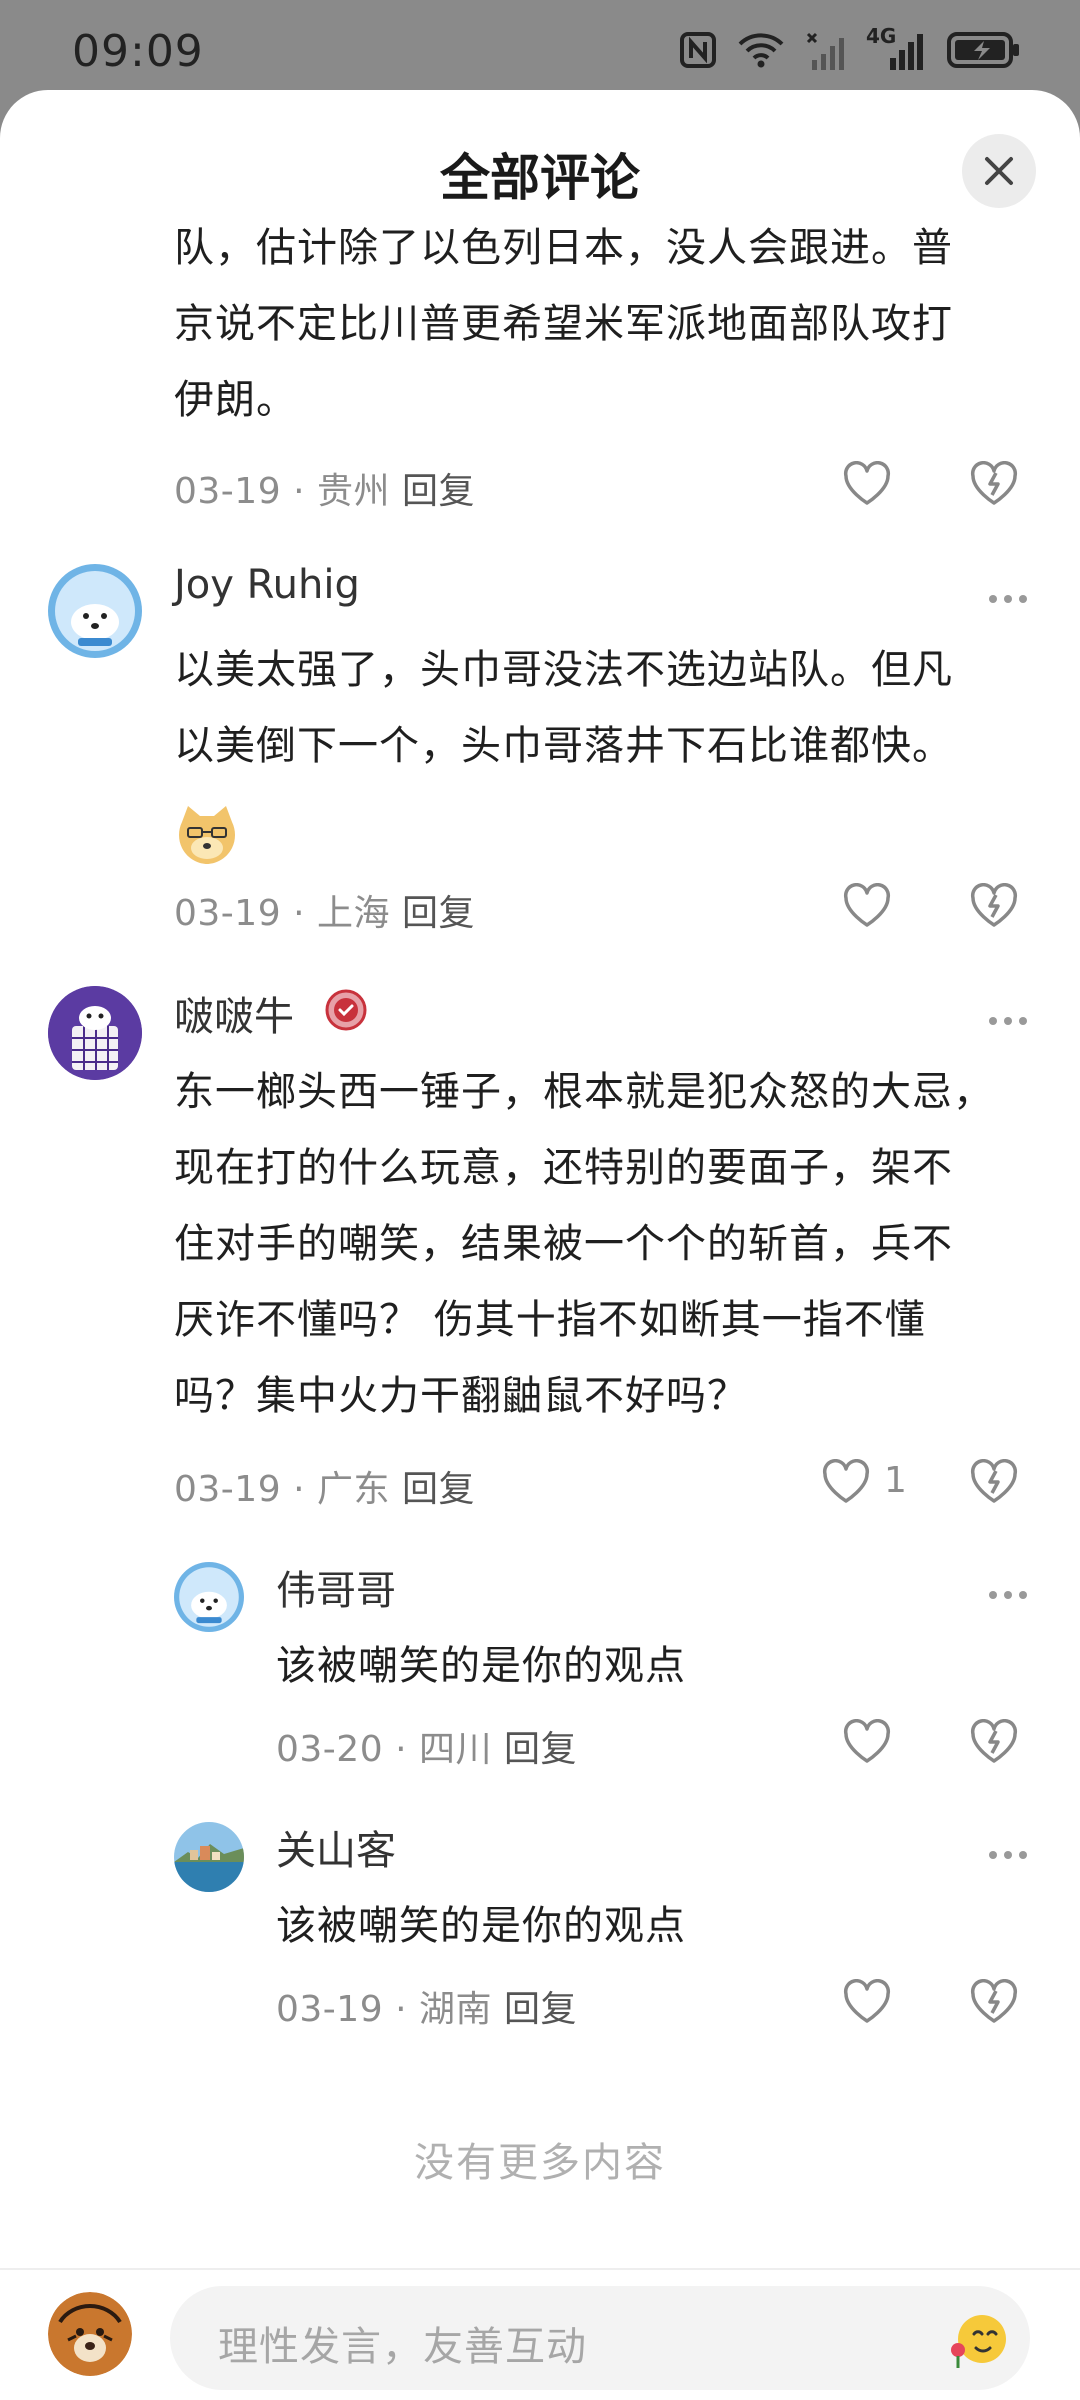 This screenshot has width=1080, height=2400. Describe the element at coordinates (207, 835) in the screenshot. I see `doge-emoji` at that location.